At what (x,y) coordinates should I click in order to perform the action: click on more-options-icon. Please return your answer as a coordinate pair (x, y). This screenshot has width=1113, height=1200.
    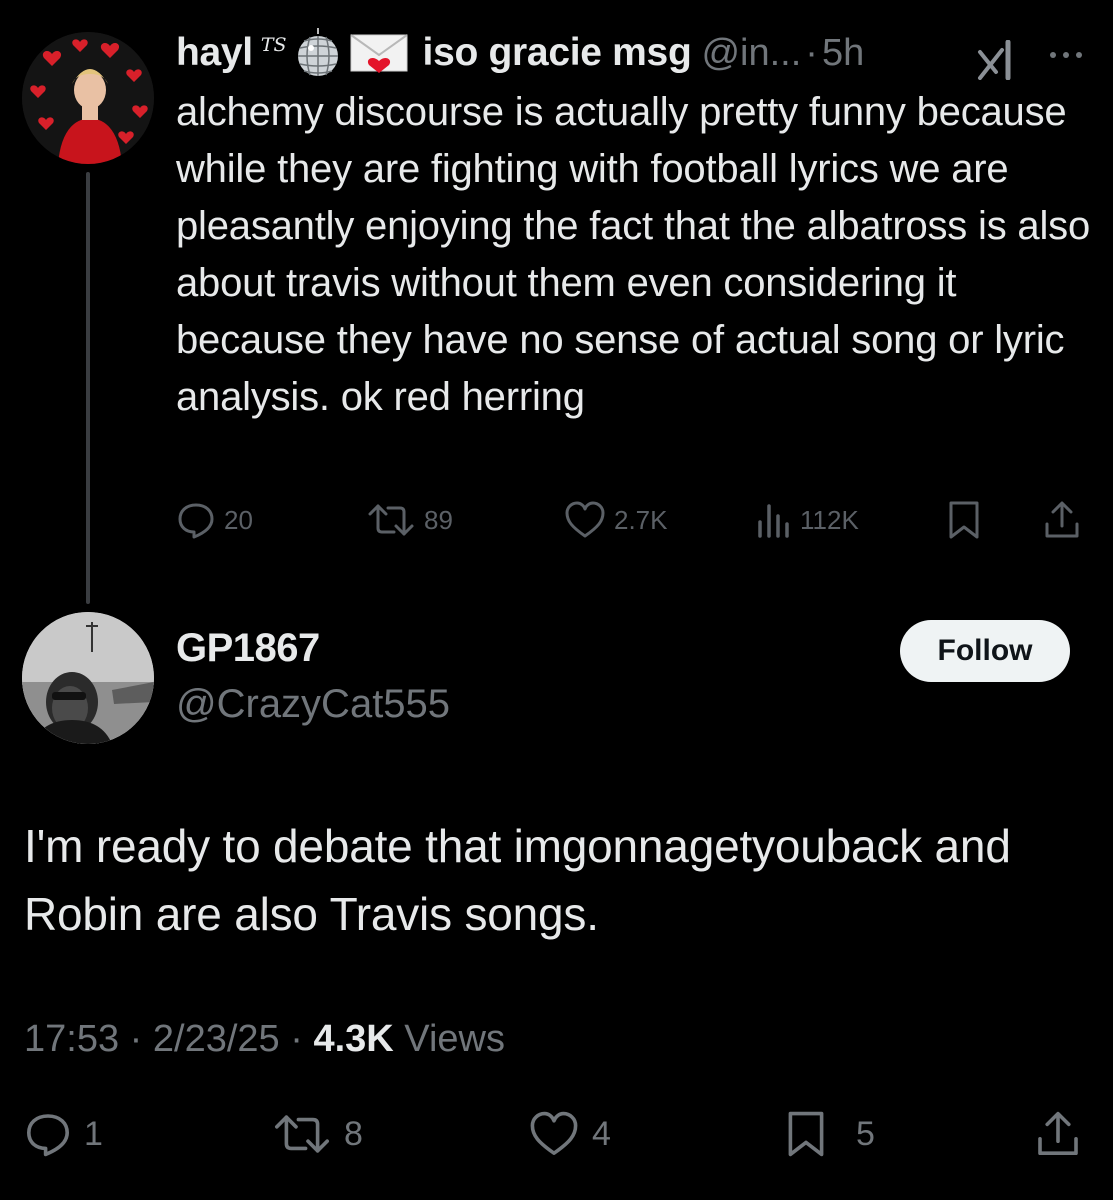
    Looking at the image, I should click on (1066, 55).